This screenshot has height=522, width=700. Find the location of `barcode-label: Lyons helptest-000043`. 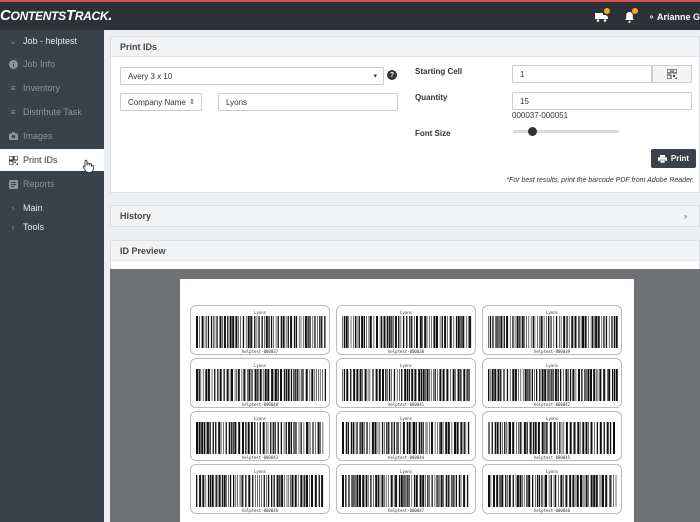

barcode-label: Lyons helptest-000043 is located at coordinates (260, 436).